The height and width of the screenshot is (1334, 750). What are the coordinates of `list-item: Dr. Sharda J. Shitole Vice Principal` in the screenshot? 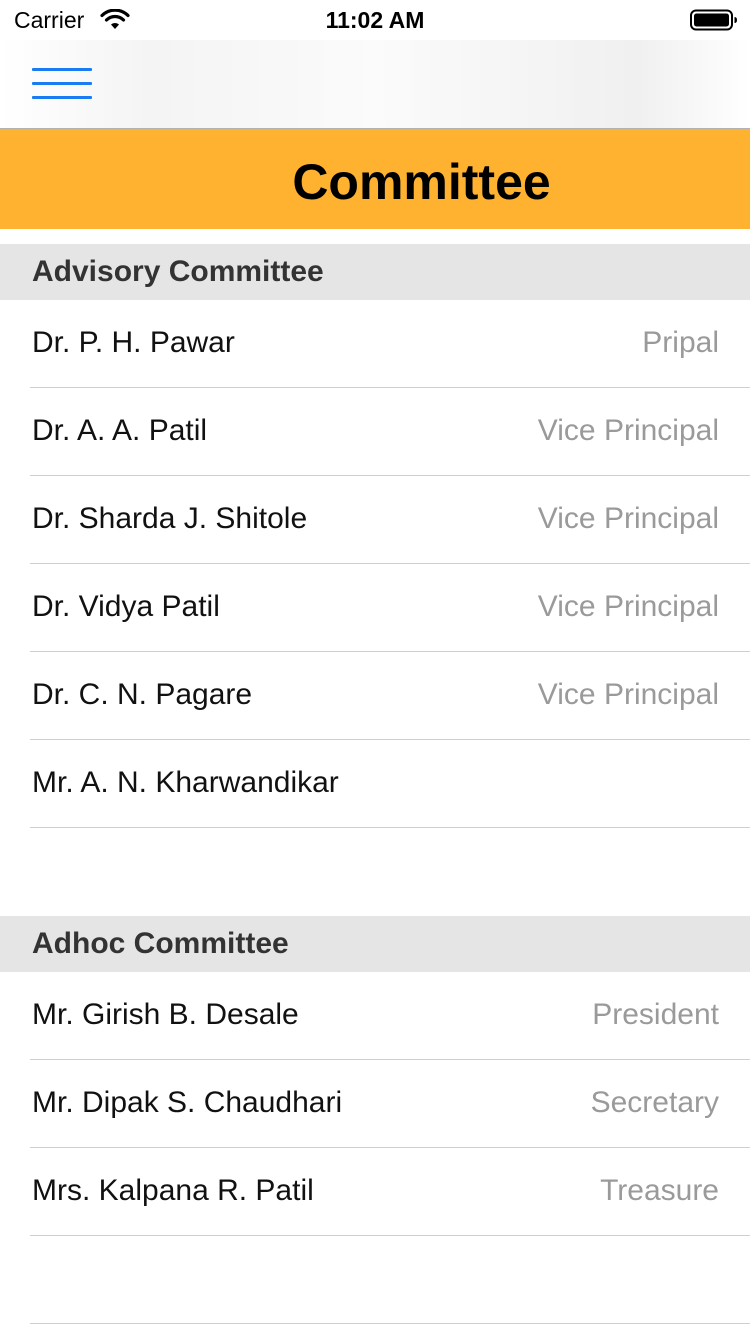 It's located at (375, 520).